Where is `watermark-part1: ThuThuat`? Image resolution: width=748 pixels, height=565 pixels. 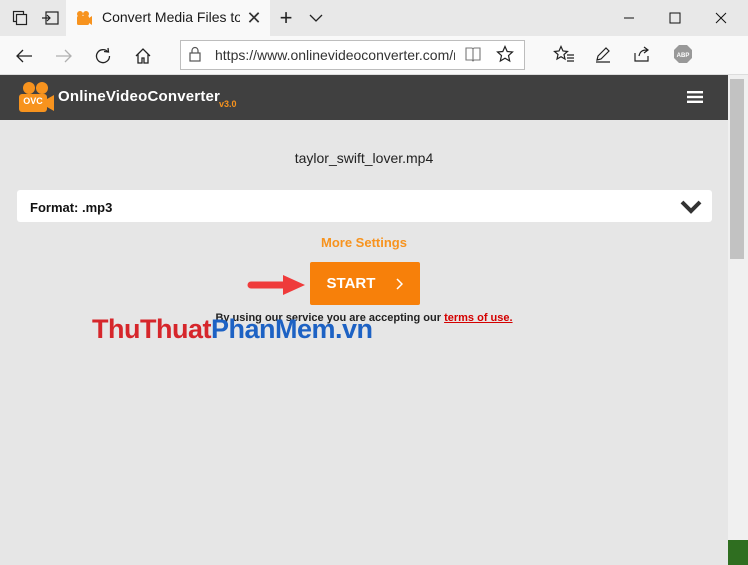 watermark-part1: ThuThuat is located at coordinates (151, 329).